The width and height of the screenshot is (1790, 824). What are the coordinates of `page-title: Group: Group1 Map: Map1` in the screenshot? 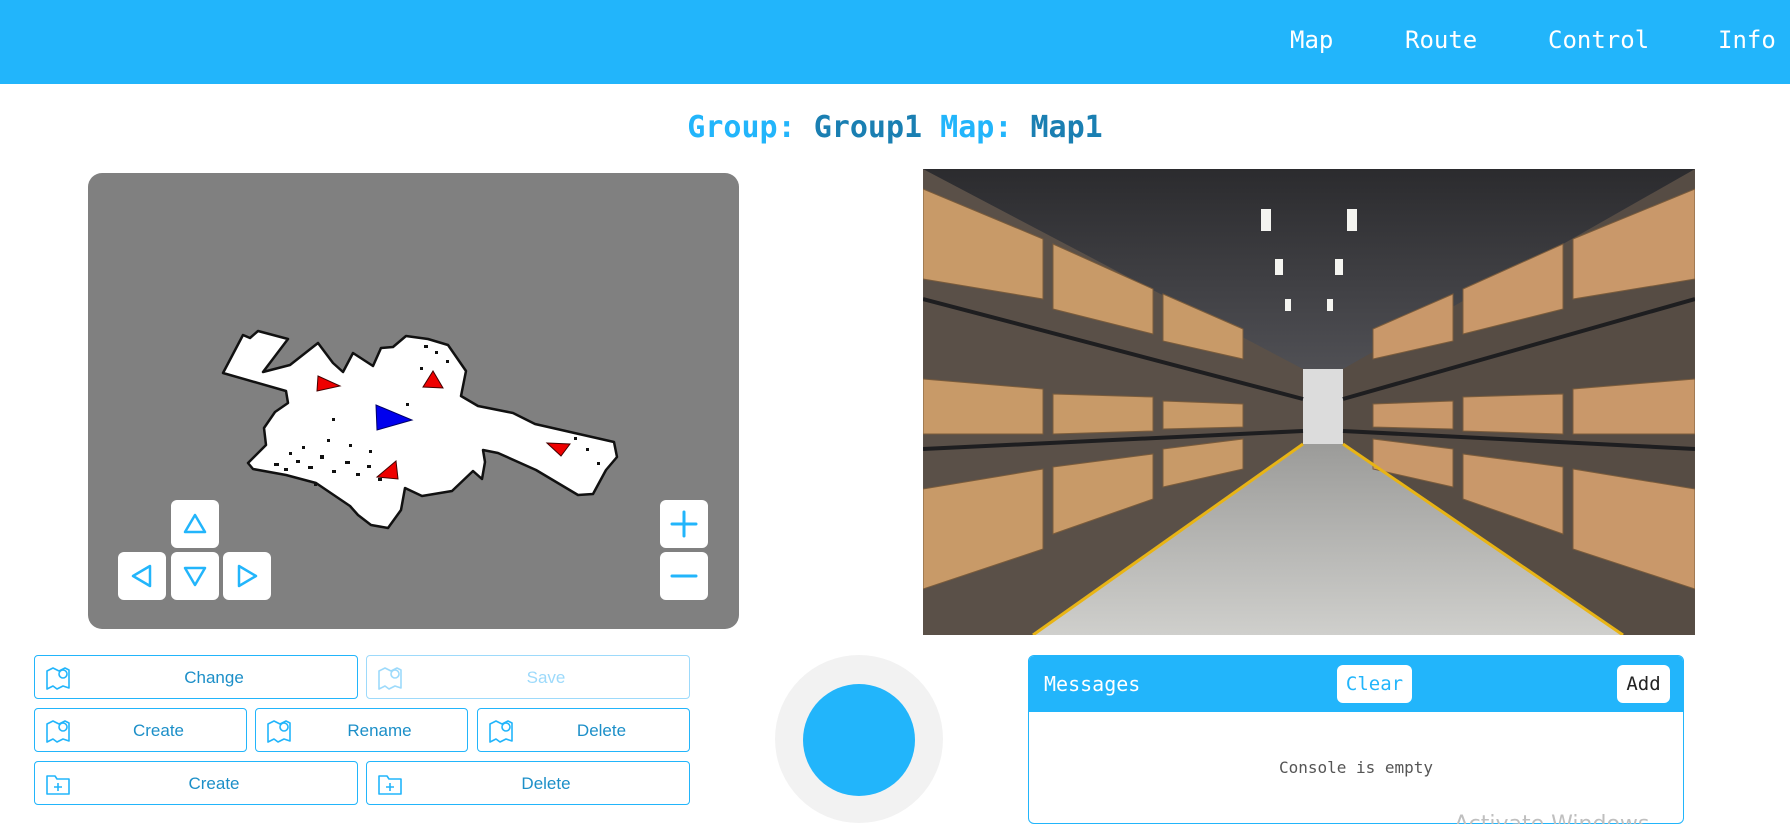 It's located at (895, 127).